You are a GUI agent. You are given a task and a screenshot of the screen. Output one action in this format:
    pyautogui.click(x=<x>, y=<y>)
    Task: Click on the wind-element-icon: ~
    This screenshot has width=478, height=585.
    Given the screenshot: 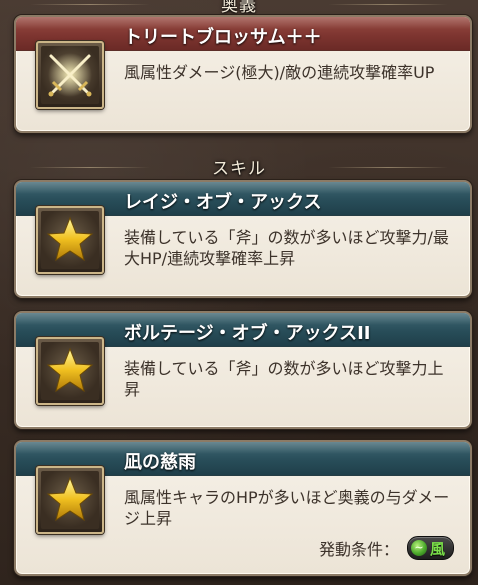 What is the action you would take?
    pyautogui.click(x=418, y=548)
    